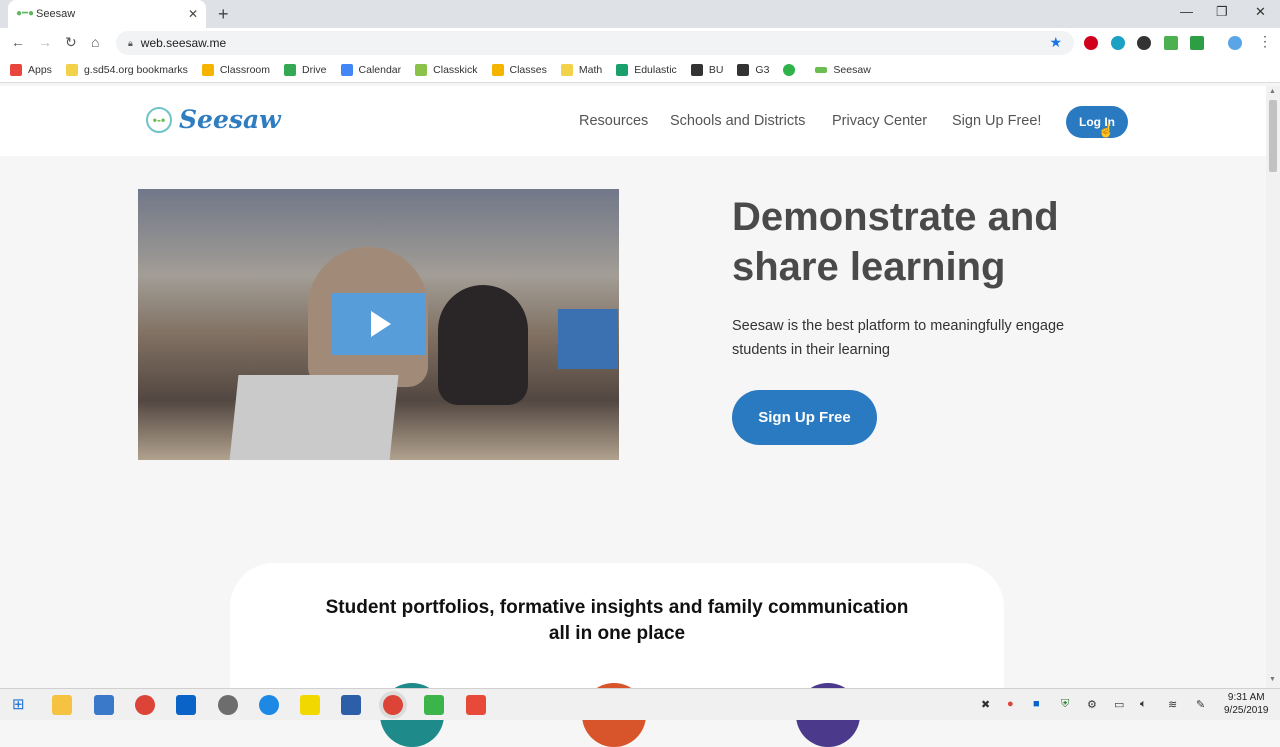 The image size is (1280, 747). Describe the element at coordinates (528, 70) in the screenshot. I see `bookmark-label: Classes` at that location.